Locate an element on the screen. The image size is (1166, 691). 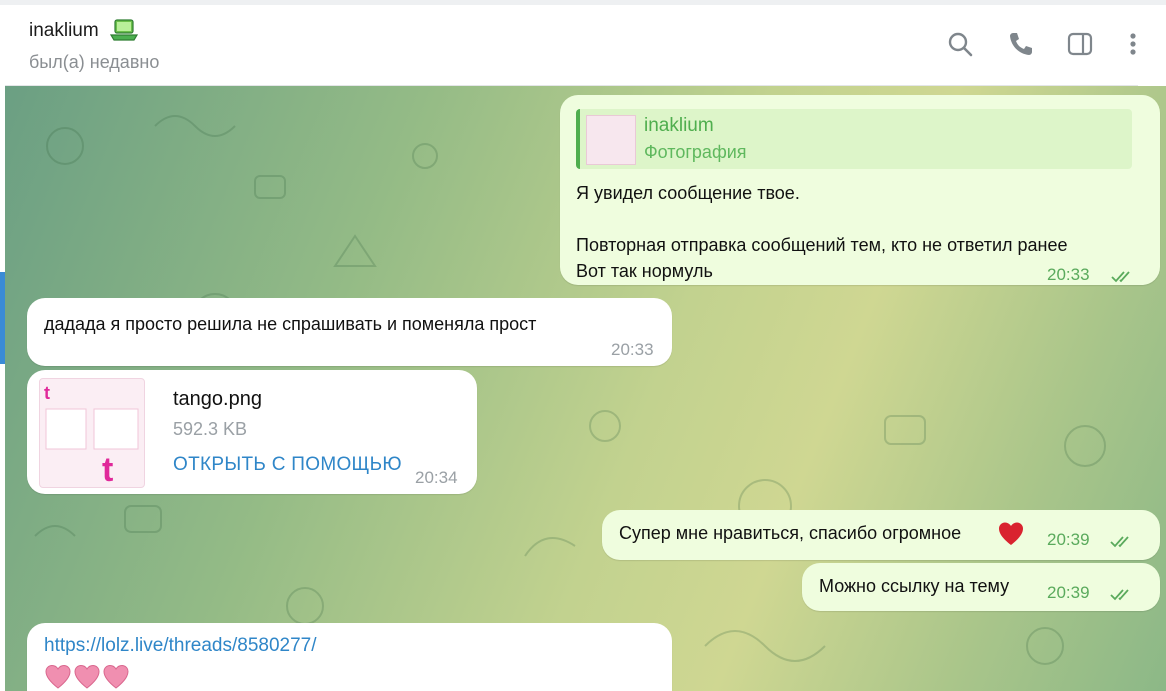
contact-name: inaklium is located at coordinates (64, 31).